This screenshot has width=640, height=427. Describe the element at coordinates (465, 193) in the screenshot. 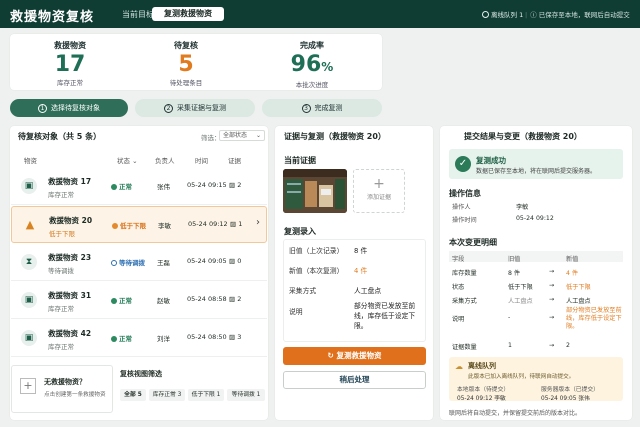

I see `op-info-title: 操作信息` at that location.